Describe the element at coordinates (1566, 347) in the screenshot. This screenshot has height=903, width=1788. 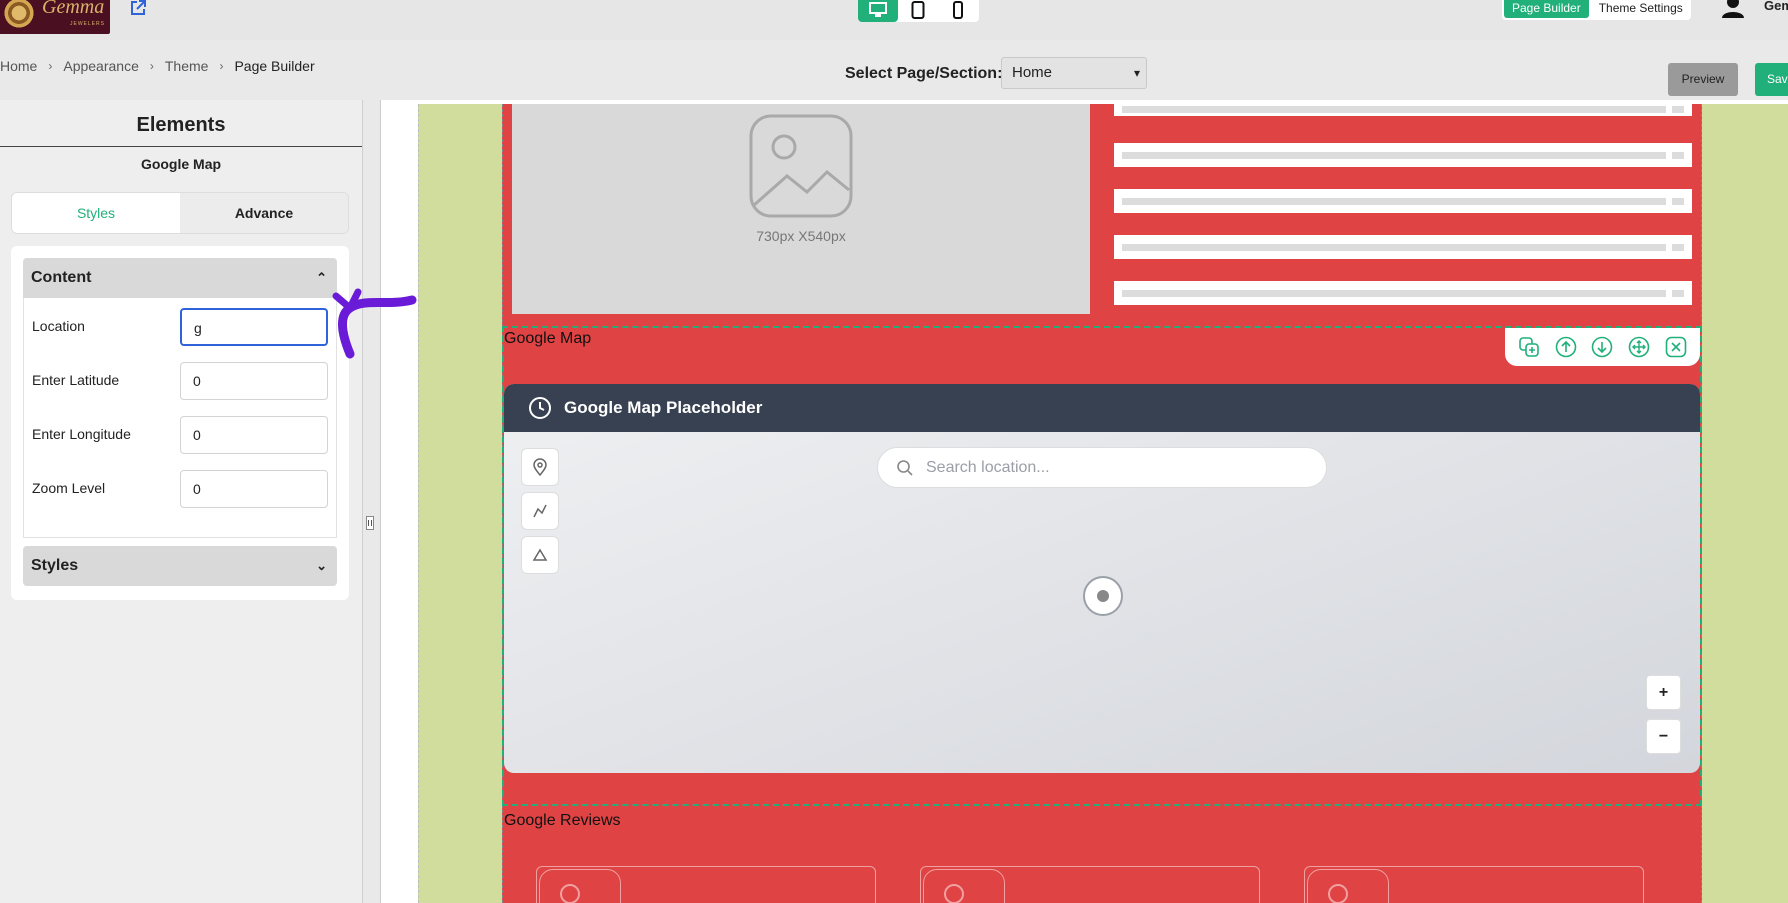
I see `move-up-icon` at that location.